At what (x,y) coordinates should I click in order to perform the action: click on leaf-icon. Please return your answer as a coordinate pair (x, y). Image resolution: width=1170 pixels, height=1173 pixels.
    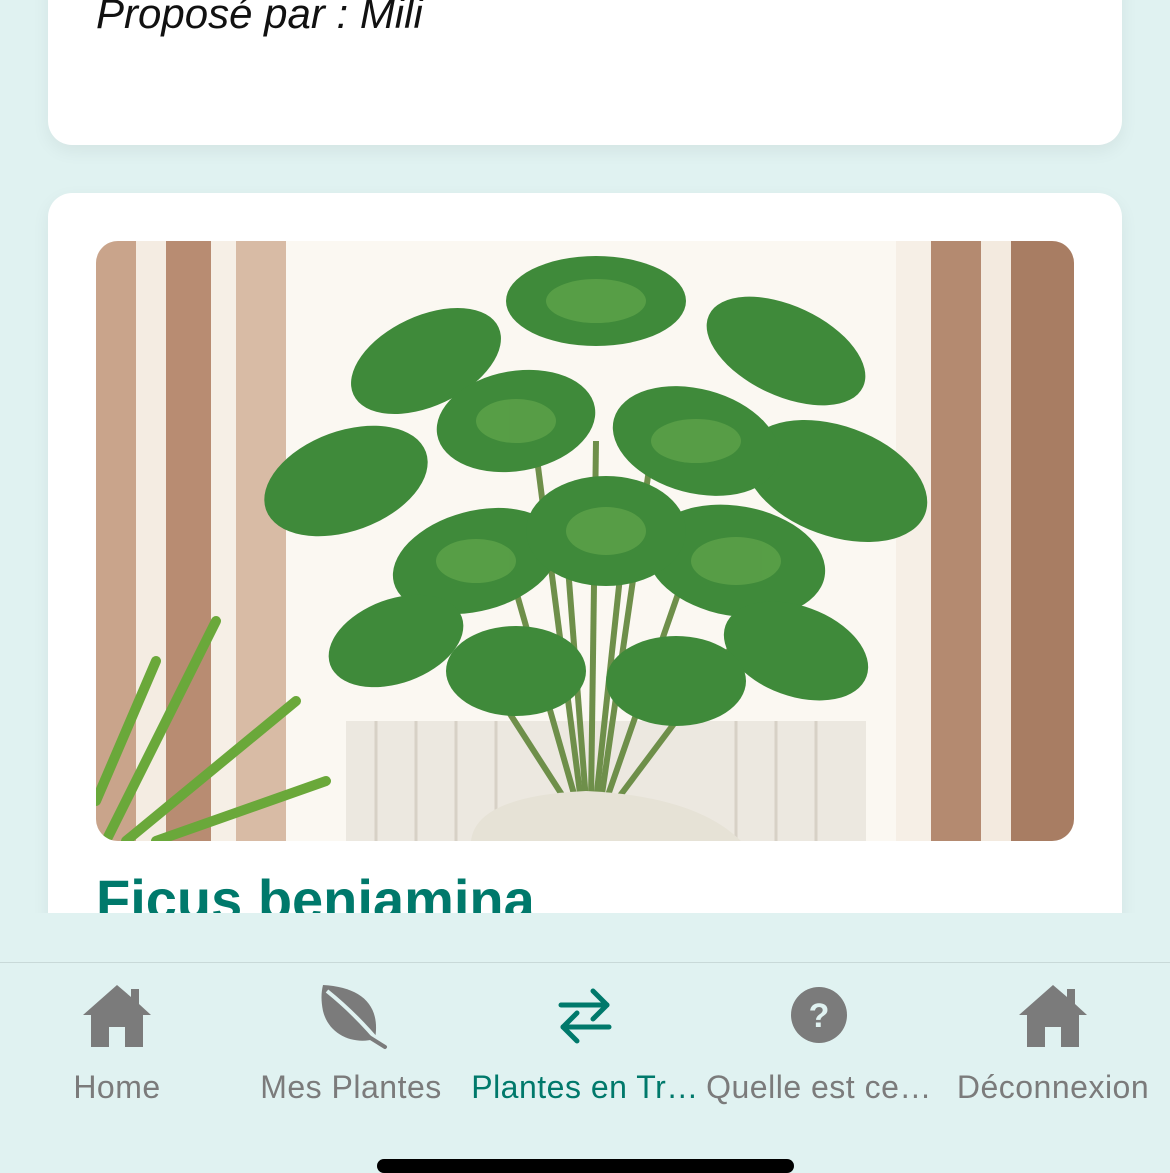
    Looking at the image, I should click on (354, 1017).